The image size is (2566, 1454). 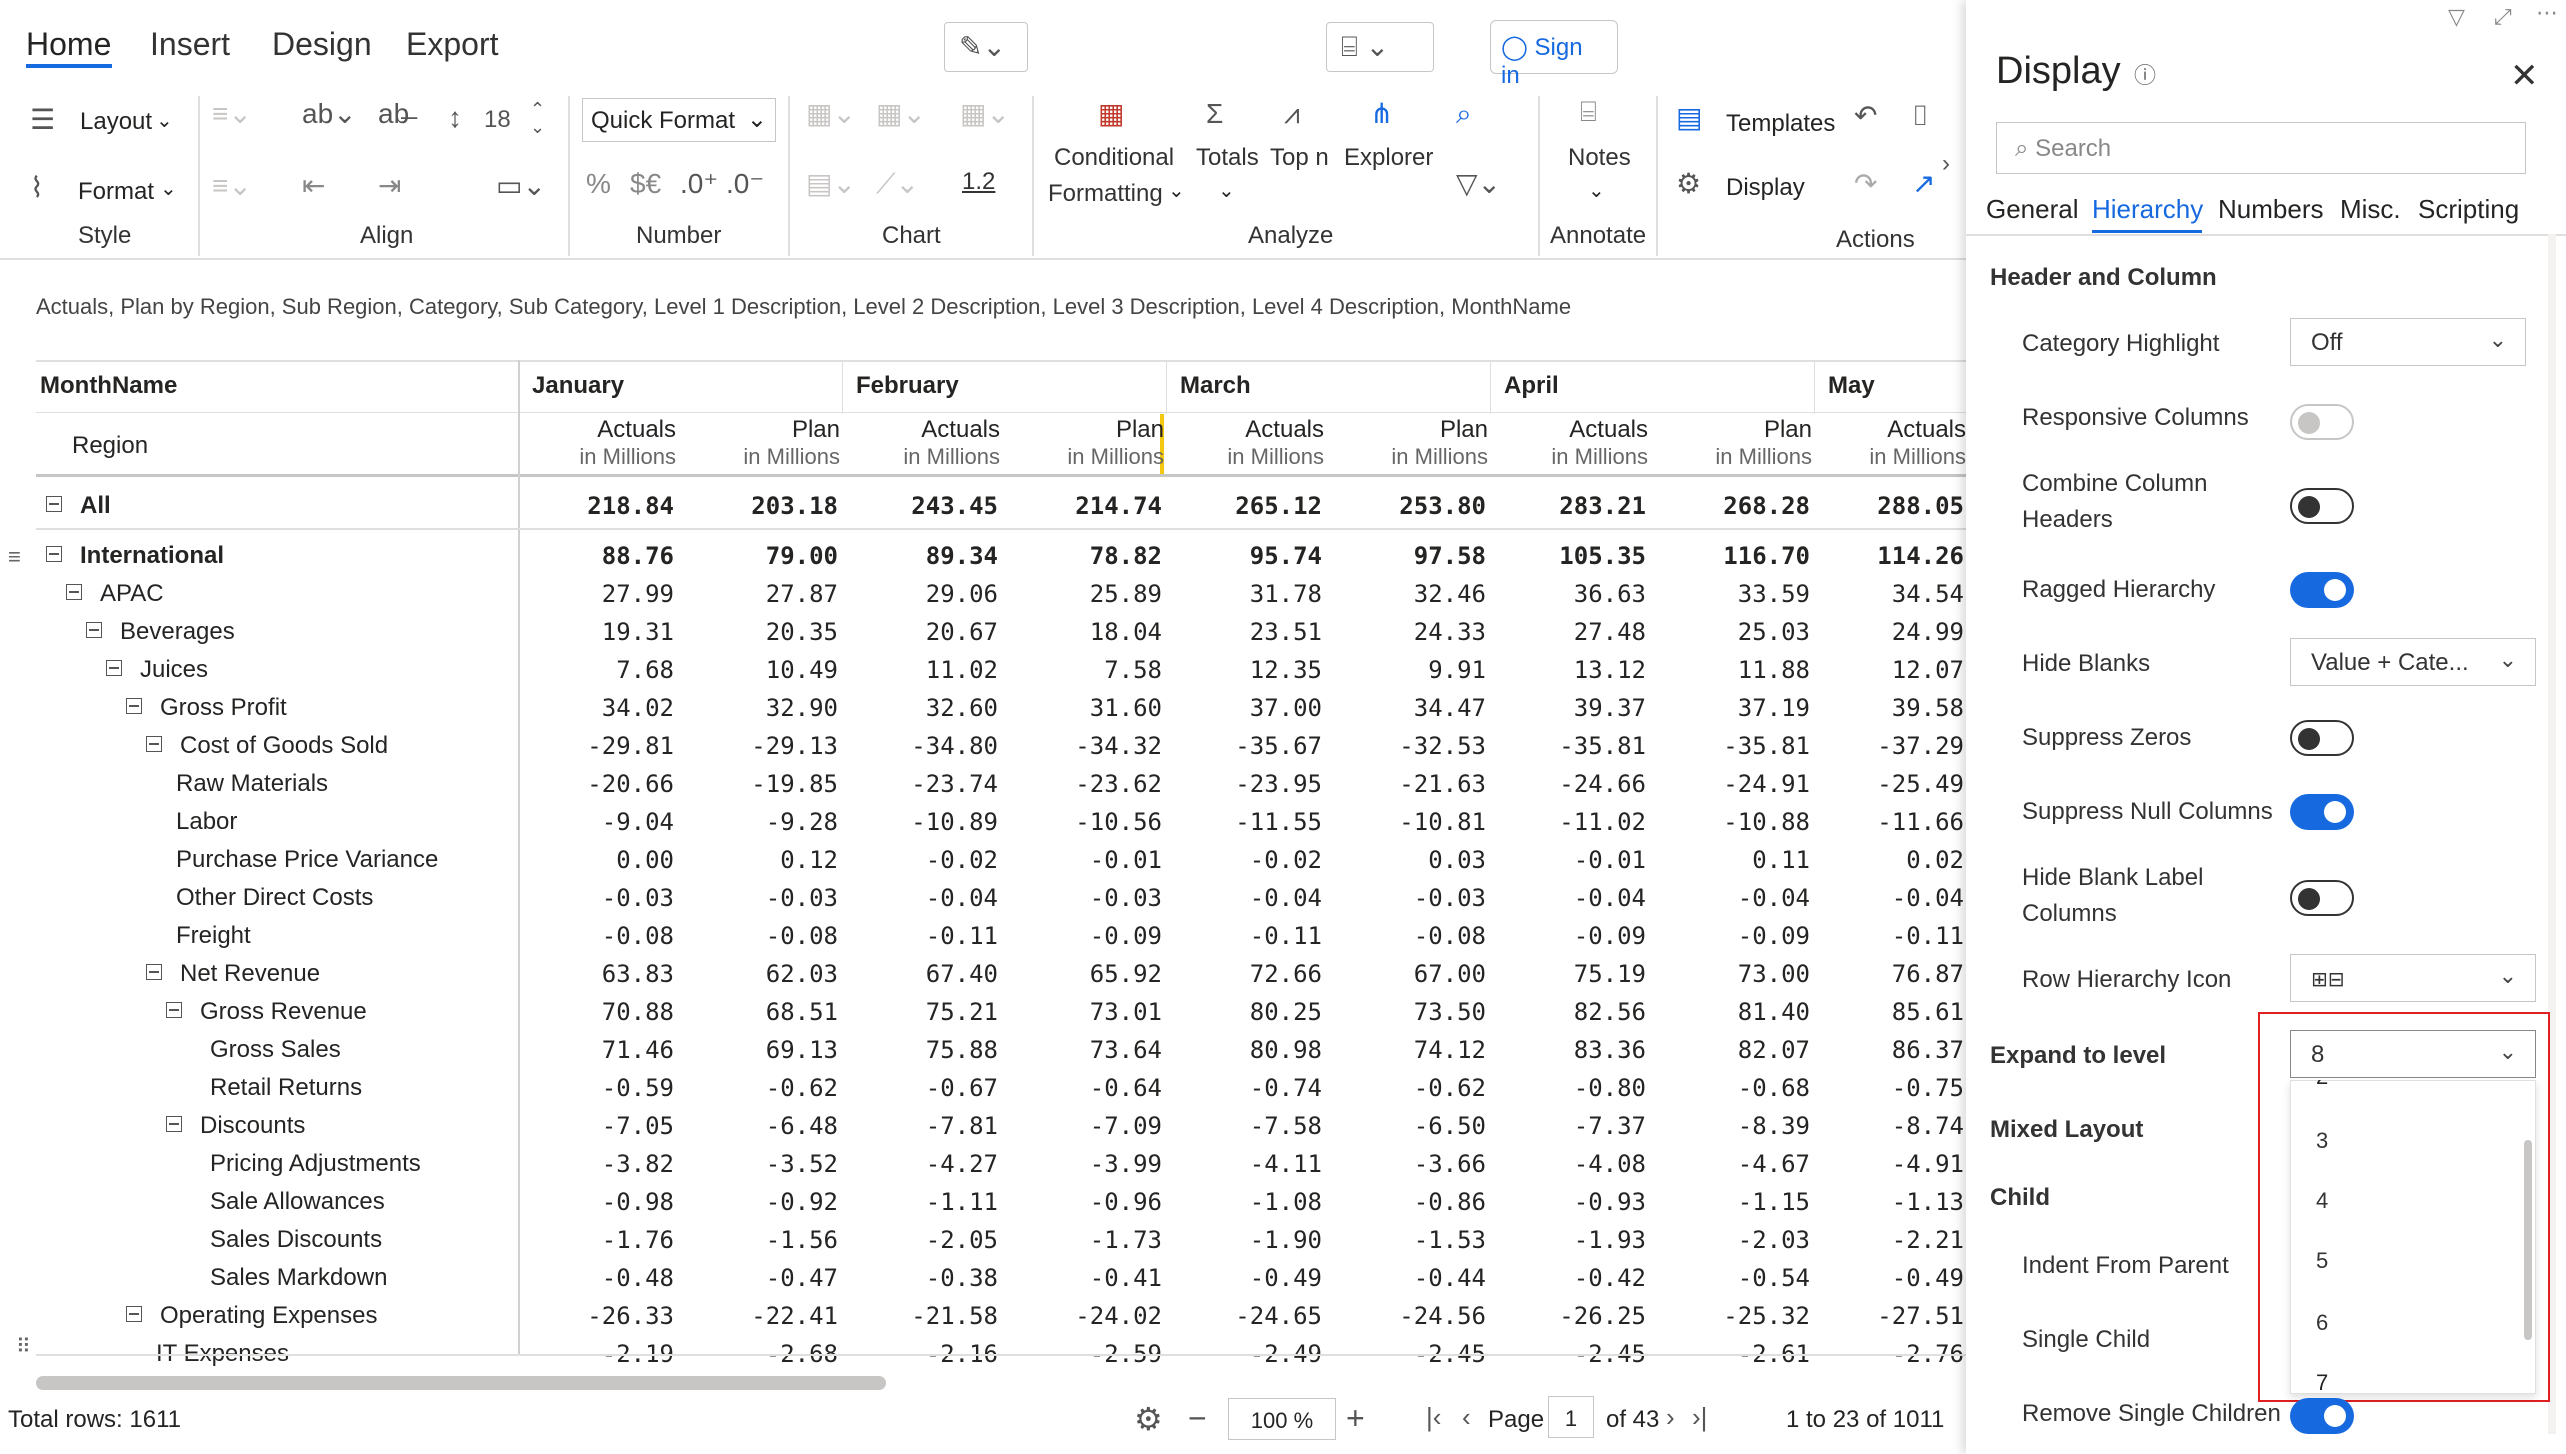 What do you see at coordinates (2322, 738) in the screenshot?
I see `suppress-zeros-toggle` at bounding box center [2322, 738].